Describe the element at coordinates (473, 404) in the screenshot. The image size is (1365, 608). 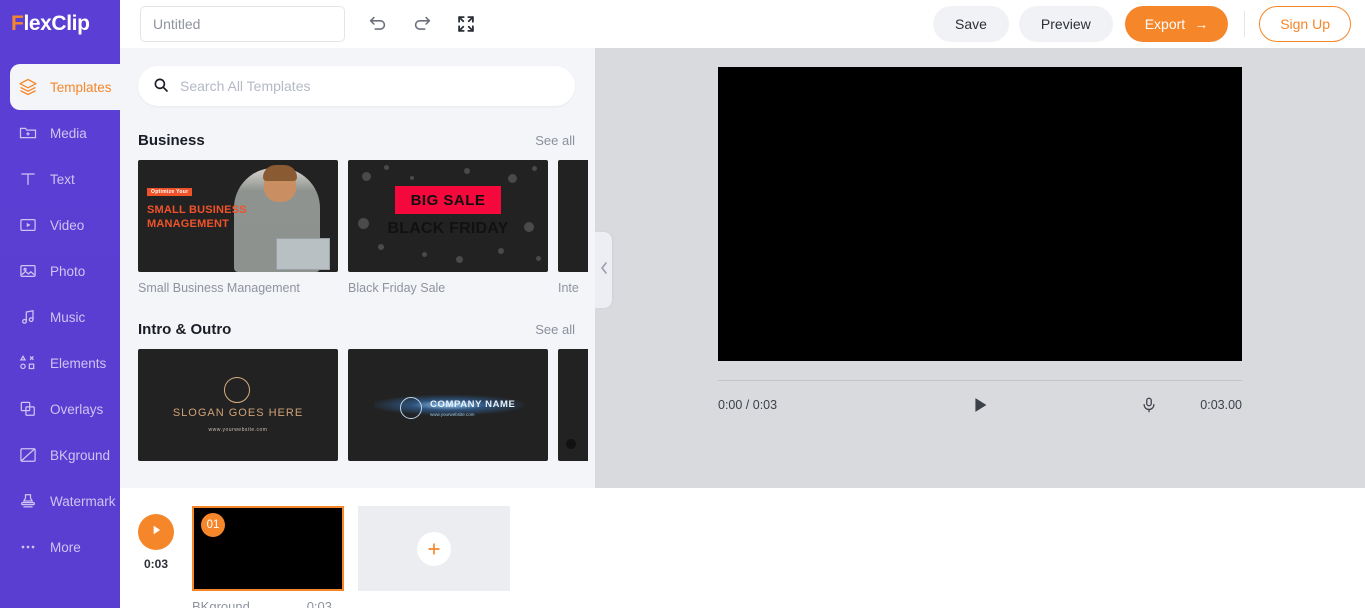
I see `template-company: COMPANY NAME` at that location.